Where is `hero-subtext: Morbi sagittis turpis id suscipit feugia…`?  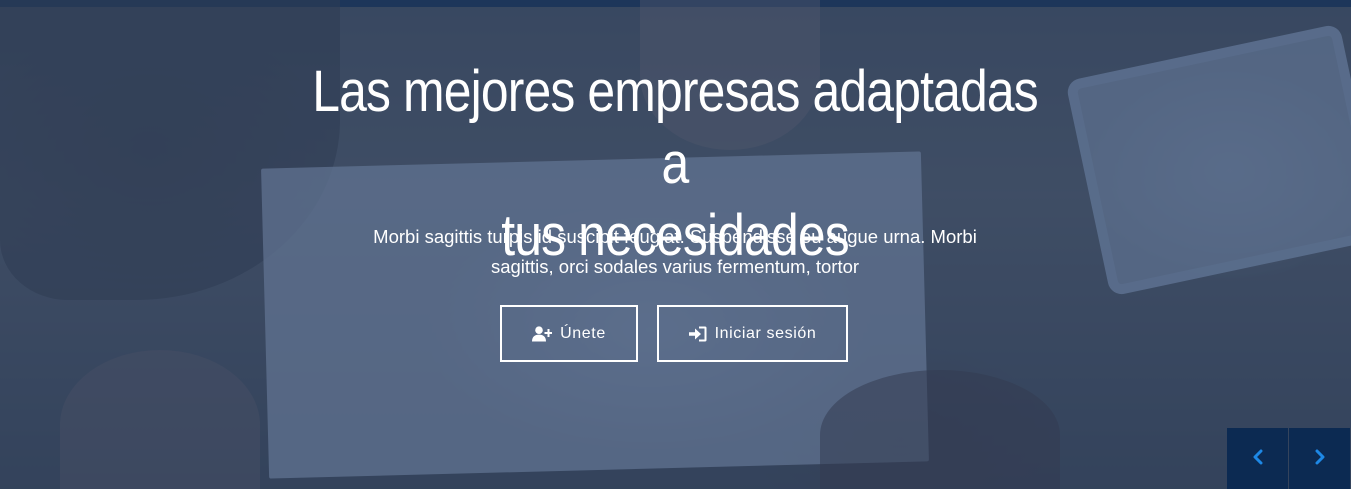
hero-subtext: Morbi sagittis turpis id suscipit feugia… is located at coordinates (675, 252).